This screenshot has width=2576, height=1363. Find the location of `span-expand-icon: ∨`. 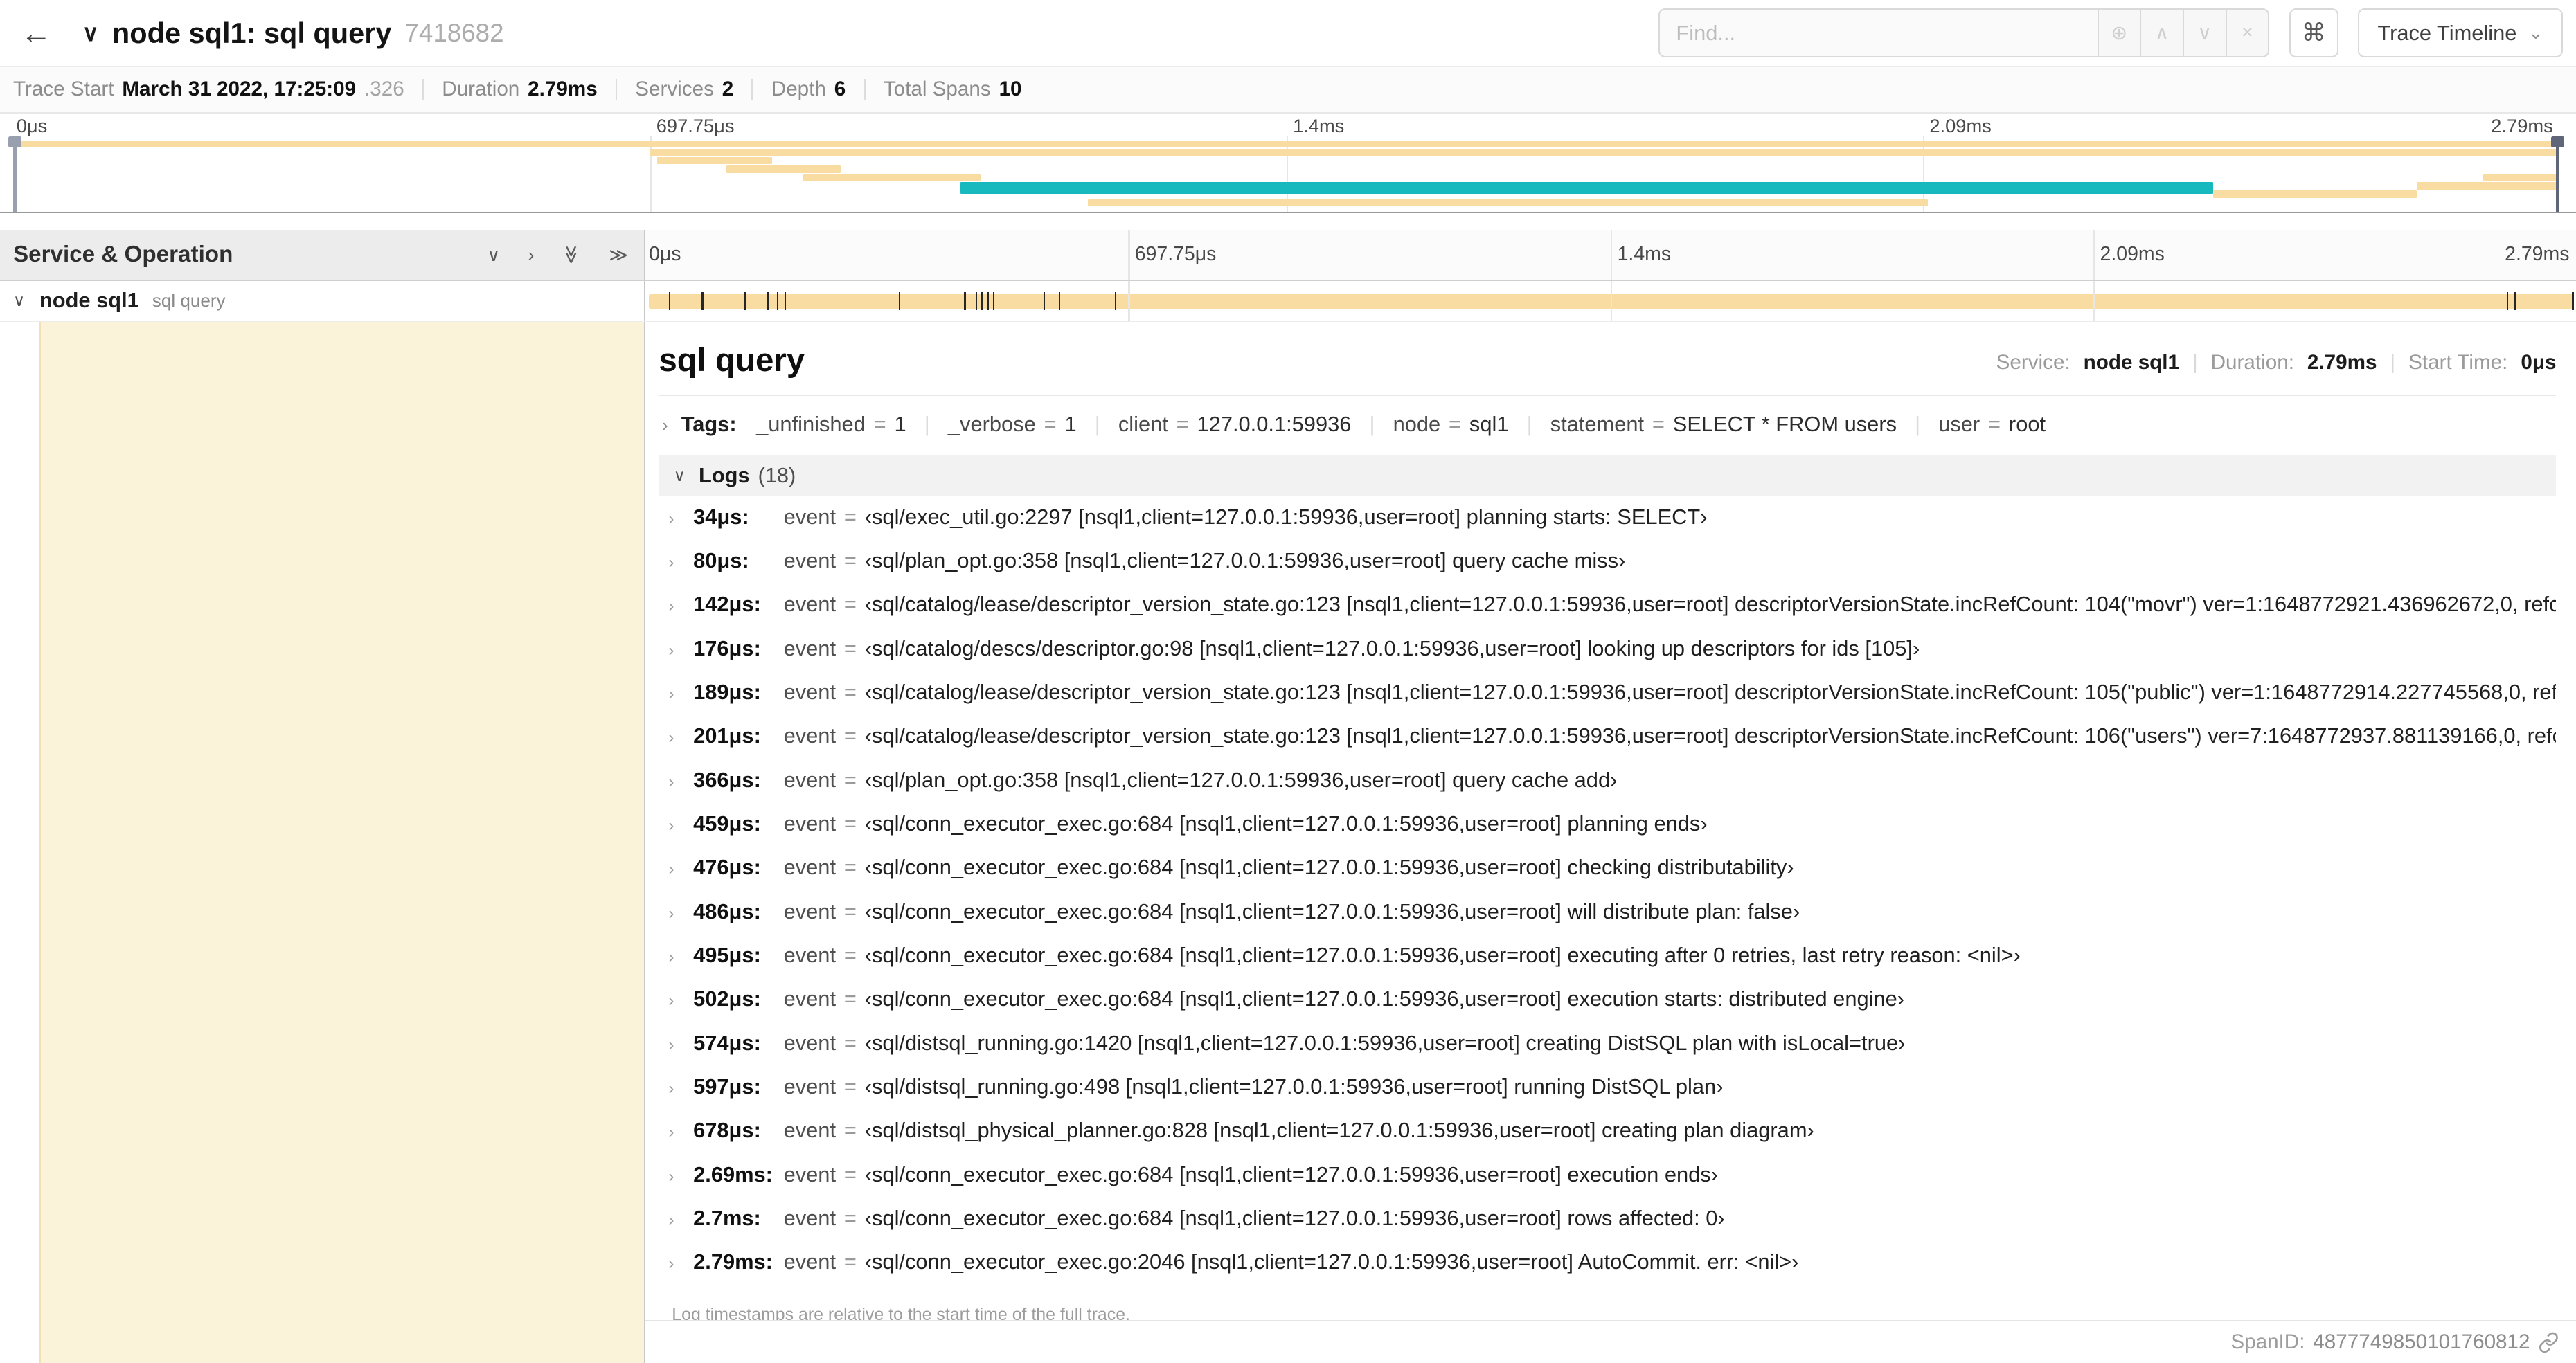

span-expand-icon: ∨ is located at coordinates (26, 301).